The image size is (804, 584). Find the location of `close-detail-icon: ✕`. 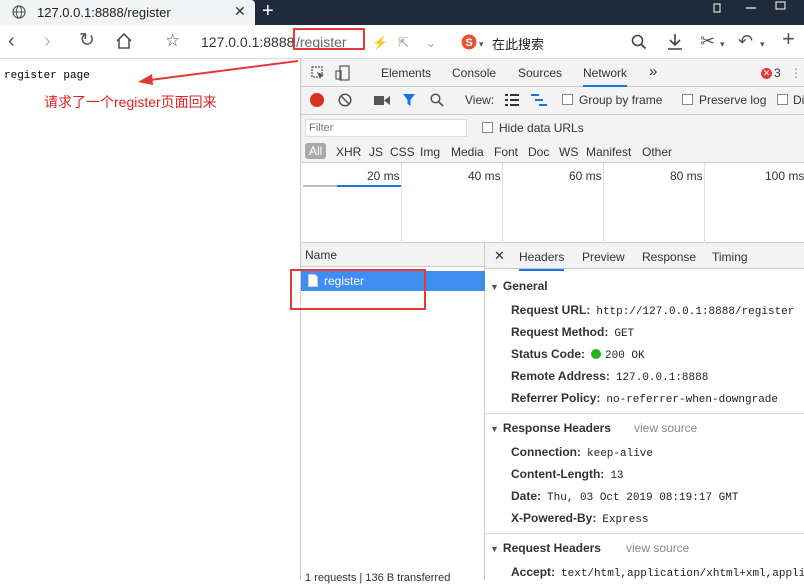

close-detail-icon: ✕ is located at coordinates (499, 256).